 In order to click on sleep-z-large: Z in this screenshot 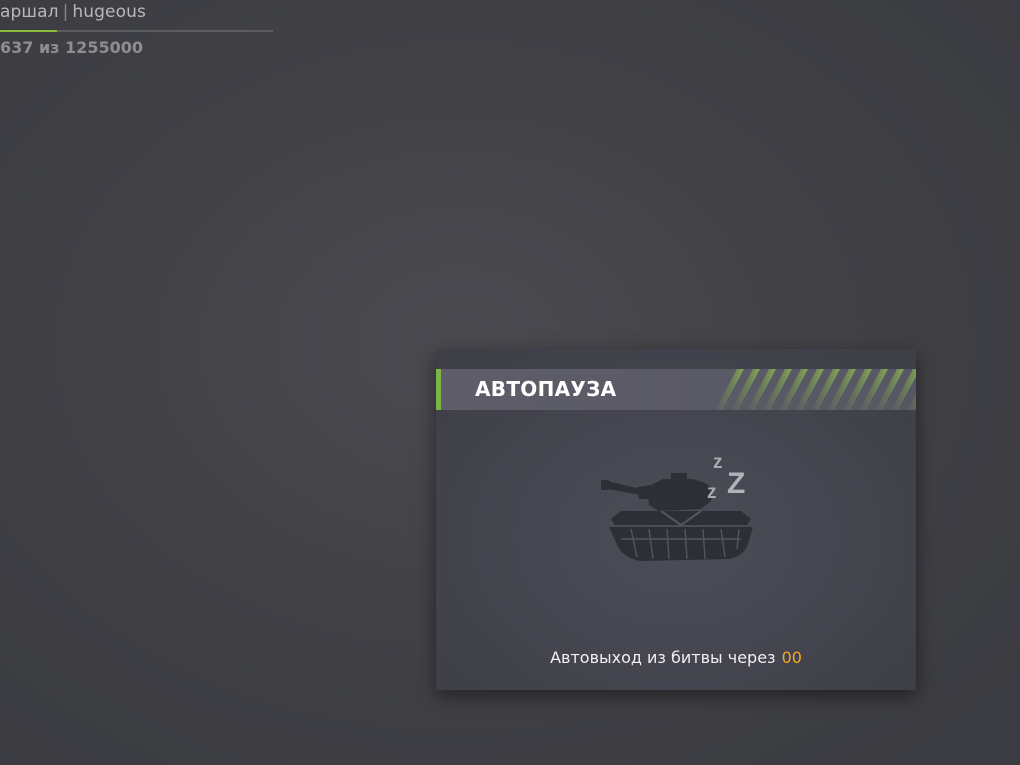, I will do `click(736, 483)`.